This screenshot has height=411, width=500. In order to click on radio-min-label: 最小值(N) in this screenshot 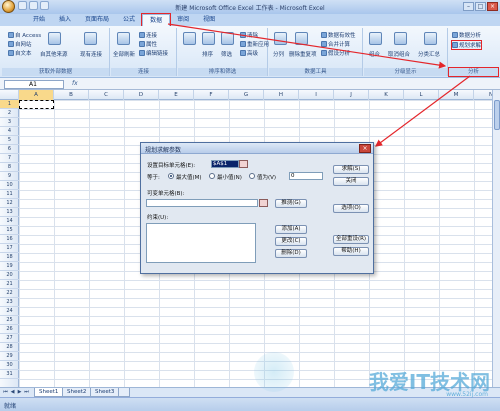, I will do `click(229, 178)`.